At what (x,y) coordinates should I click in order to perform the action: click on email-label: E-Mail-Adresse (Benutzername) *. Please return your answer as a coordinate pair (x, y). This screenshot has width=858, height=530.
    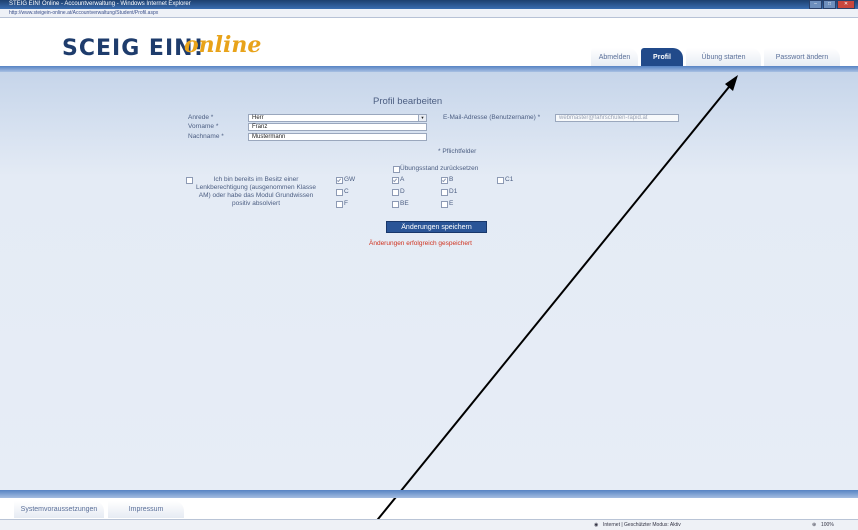
    Looking at the image, I should click on (492, 117).